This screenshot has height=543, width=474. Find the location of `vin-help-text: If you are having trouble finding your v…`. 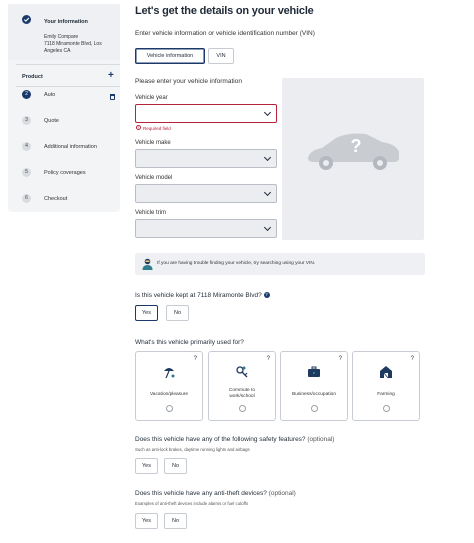

vin-help-text: If you are having trouble finding your v… is located at coordinates (236, 263).